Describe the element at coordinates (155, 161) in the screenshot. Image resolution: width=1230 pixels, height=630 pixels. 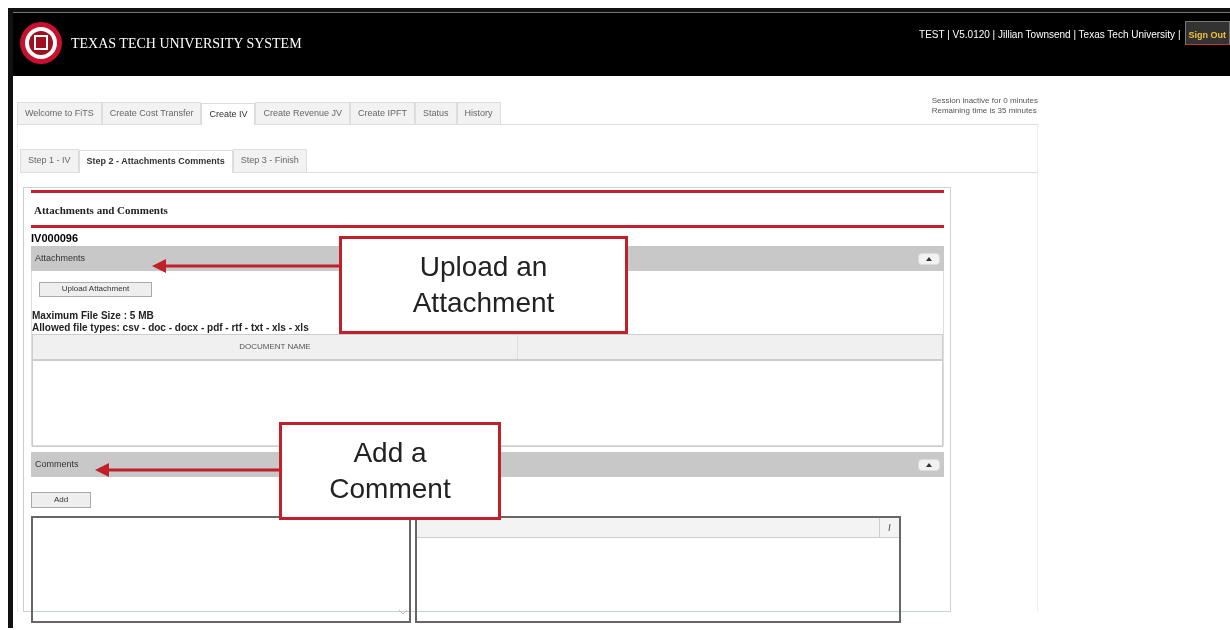
I see `step-tab: Step 2 - Attachments Comments` at that location.